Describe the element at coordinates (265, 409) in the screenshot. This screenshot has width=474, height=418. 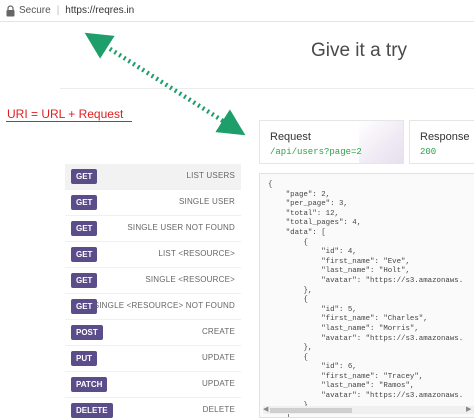
I see `scroll-left-icon: ◀` at that location.